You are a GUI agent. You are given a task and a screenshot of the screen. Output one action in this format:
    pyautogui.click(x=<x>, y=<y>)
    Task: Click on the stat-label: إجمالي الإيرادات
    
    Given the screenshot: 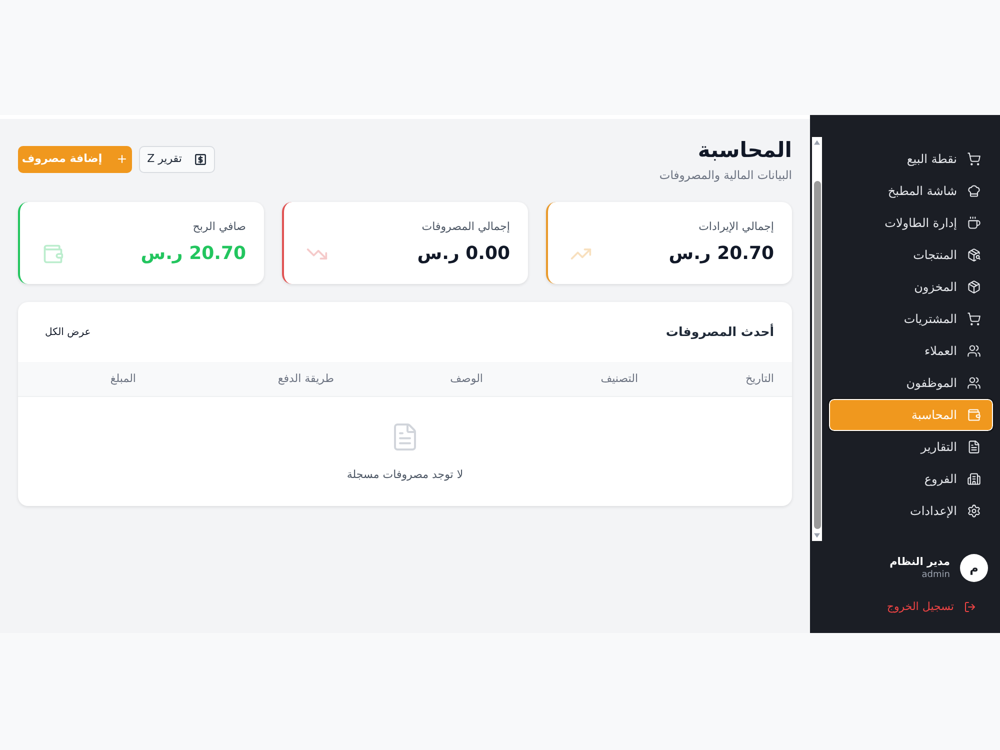 What is the action you would take?
    pyautogui.click(x=736, y=227)
    